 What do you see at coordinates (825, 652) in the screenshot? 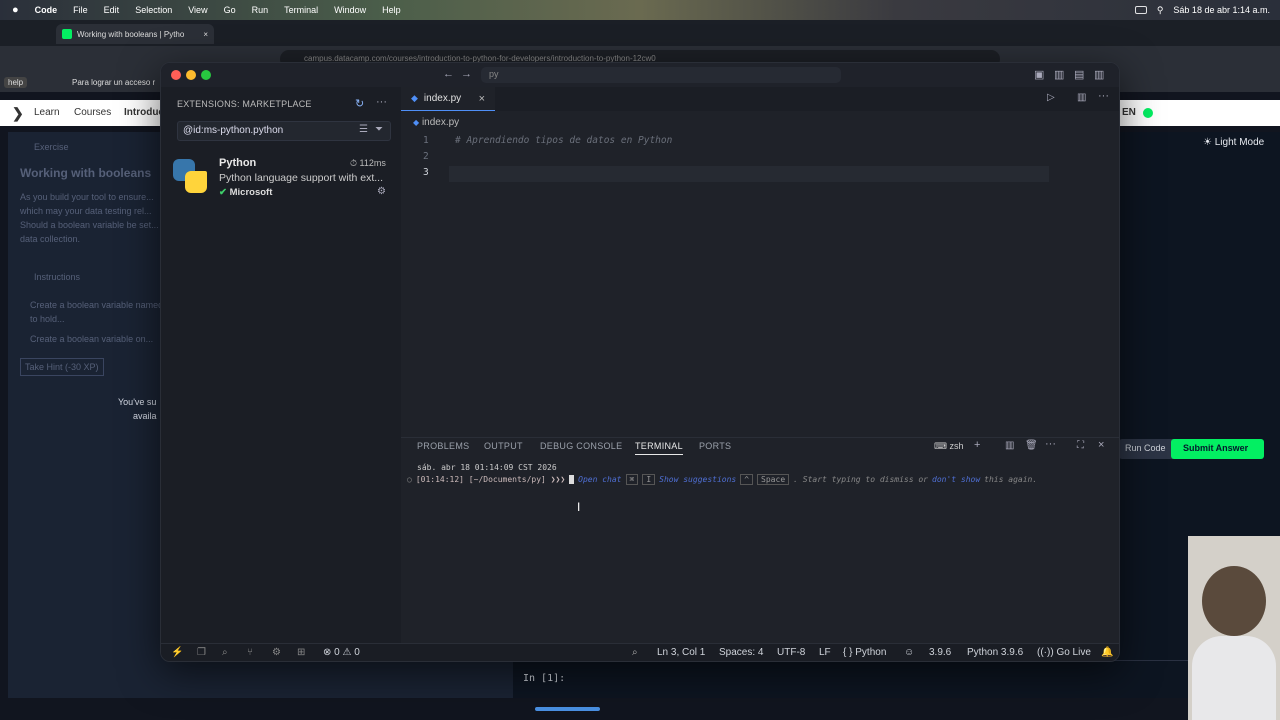
I see `end-of-line: LF` at bounding box center [825, 652].